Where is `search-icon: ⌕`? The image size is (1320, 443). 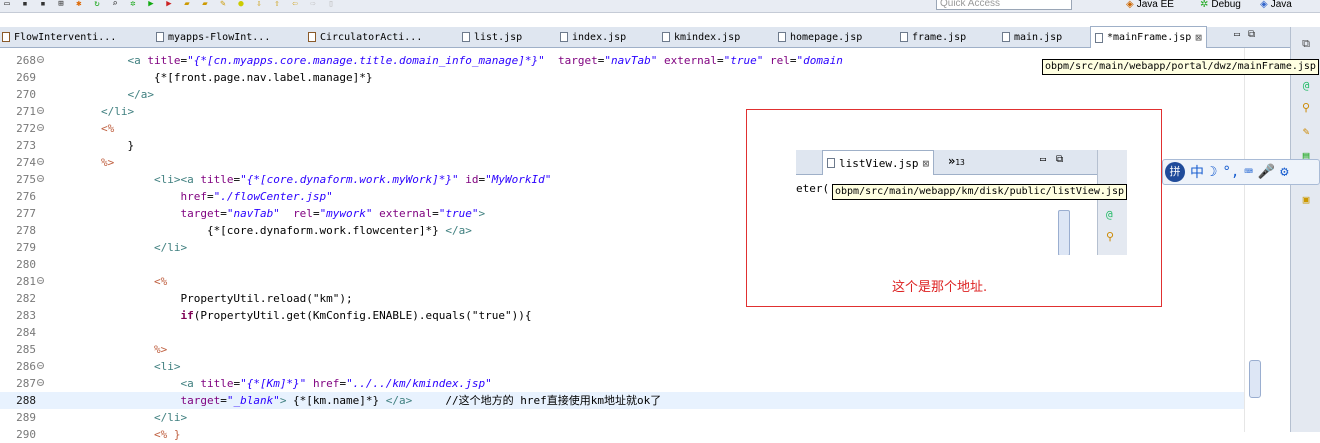
search-icon: ⌕ is located at coordinates (115, 5).